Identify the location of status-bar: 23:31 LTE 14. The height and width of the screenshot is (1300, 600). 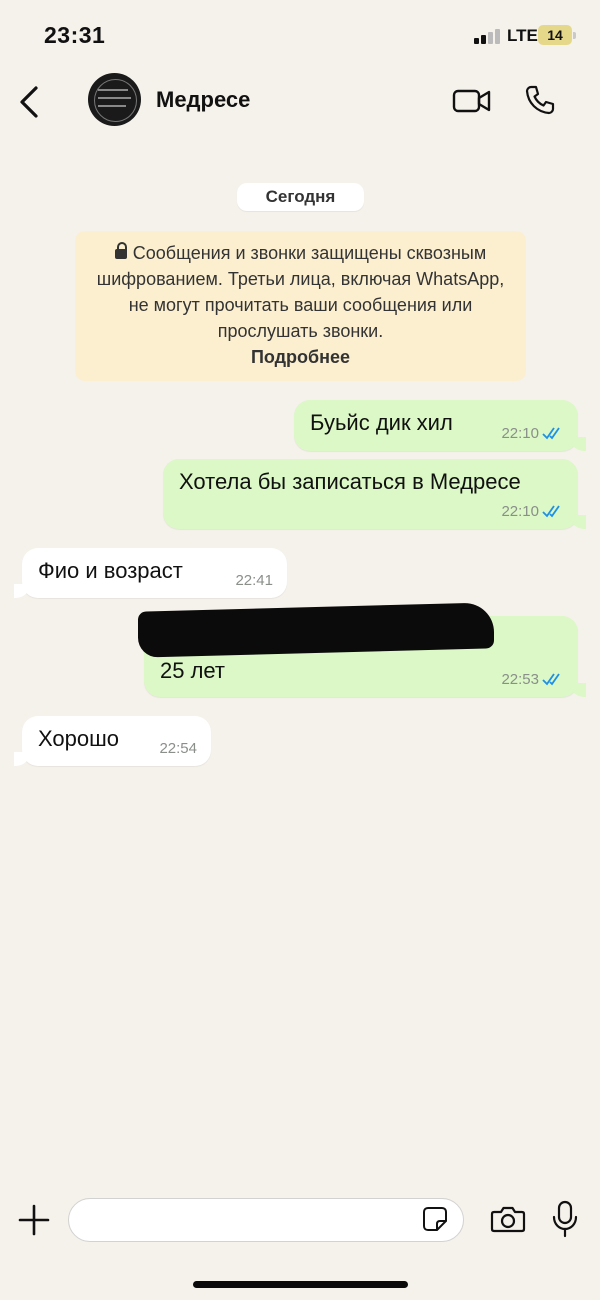
(300, 35).